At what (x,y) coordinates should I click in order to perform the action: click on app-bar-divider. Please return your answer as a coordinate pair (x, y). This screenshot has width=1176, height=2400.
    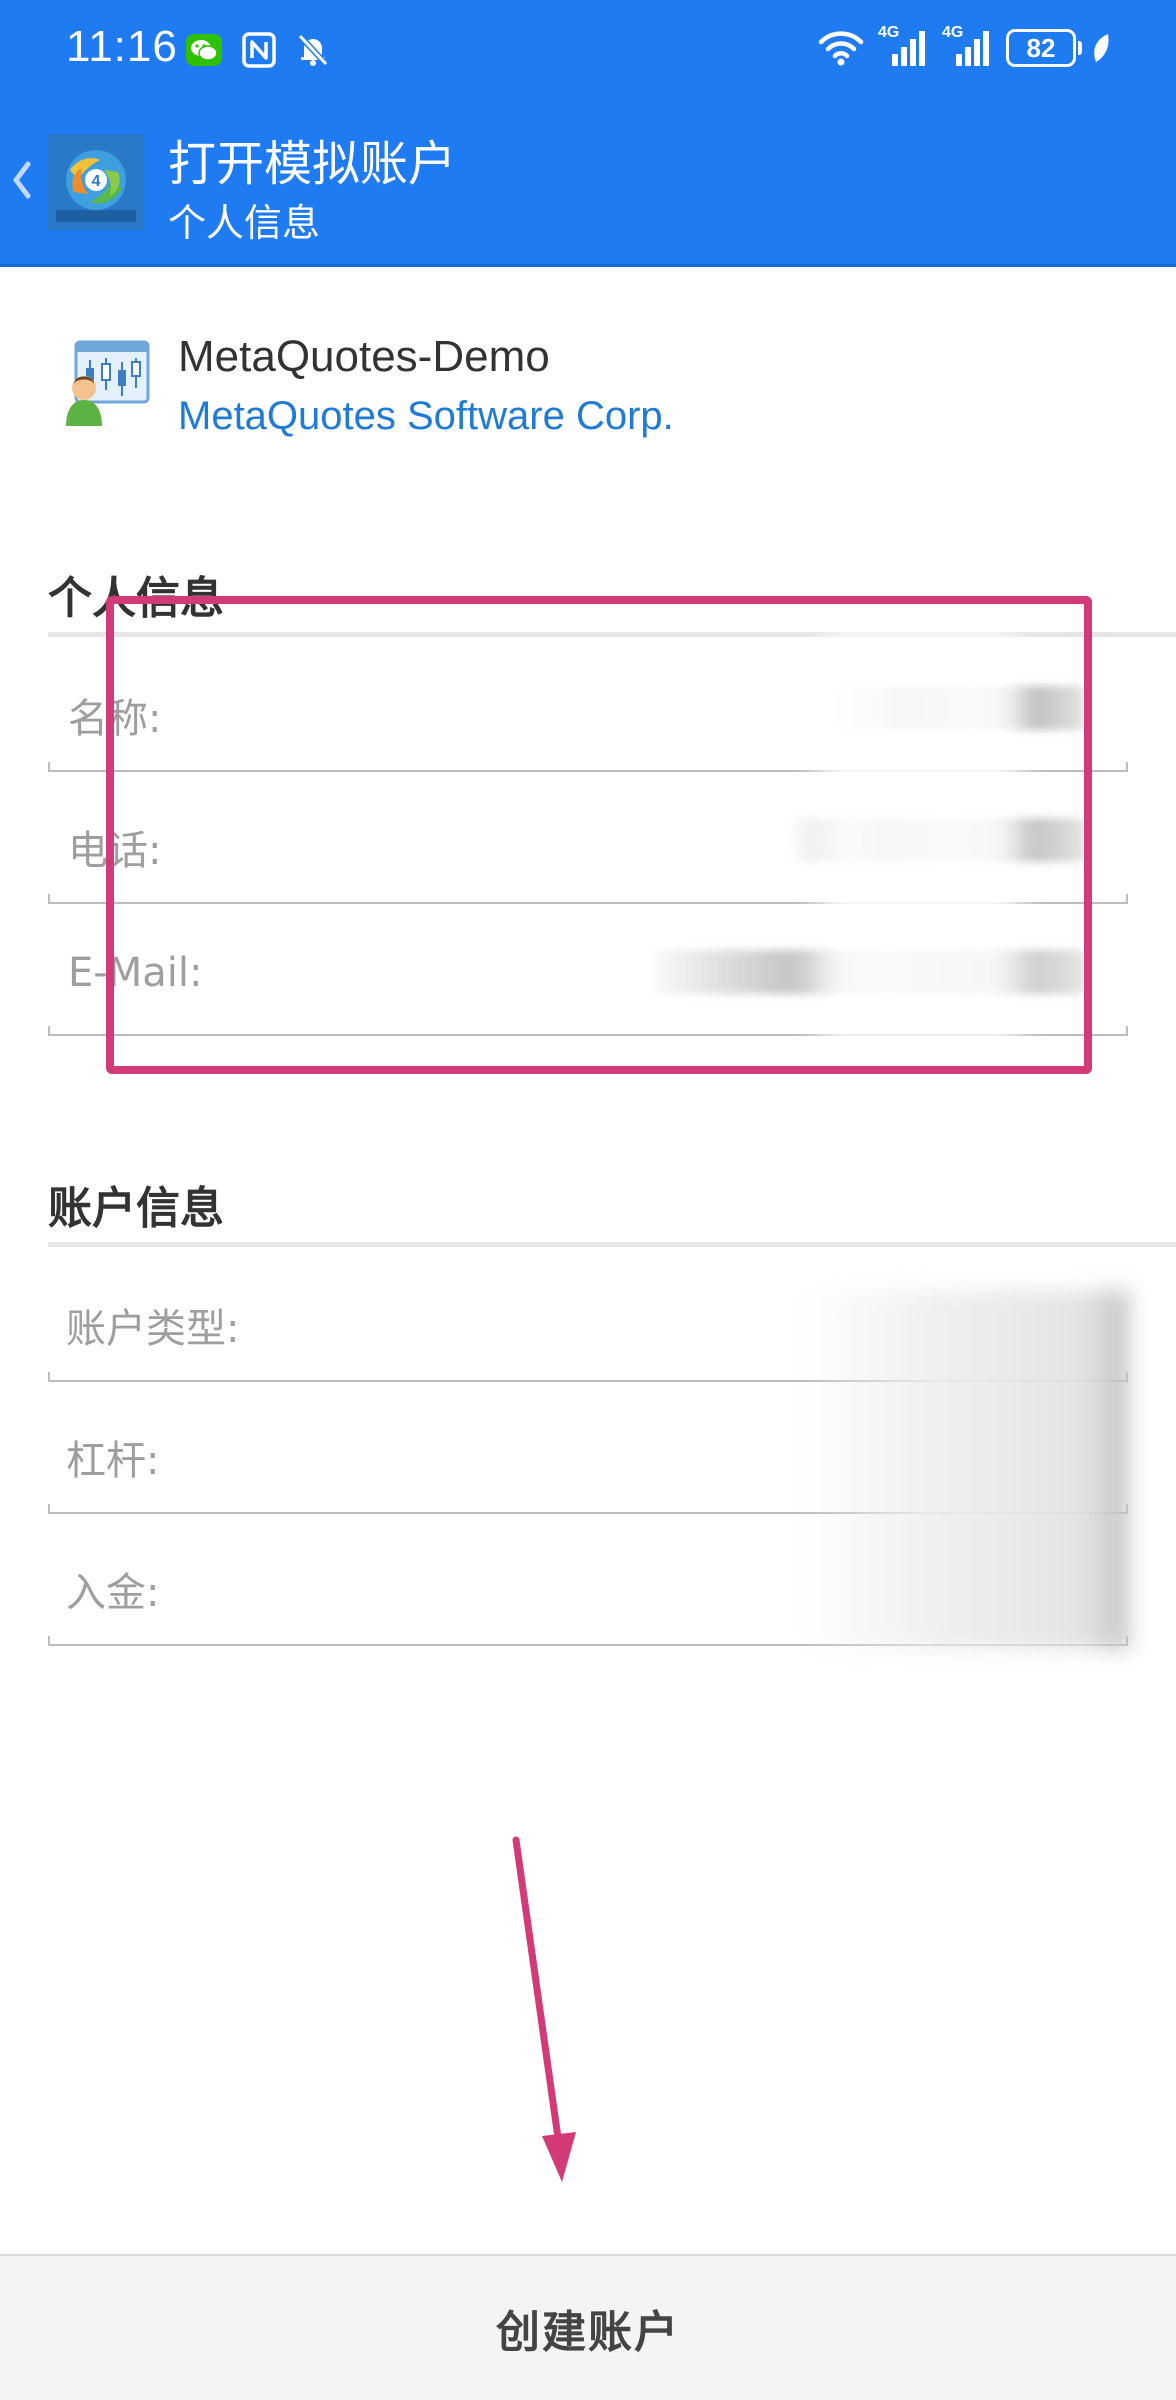
    Looking at the image, I should click on (588, 265).